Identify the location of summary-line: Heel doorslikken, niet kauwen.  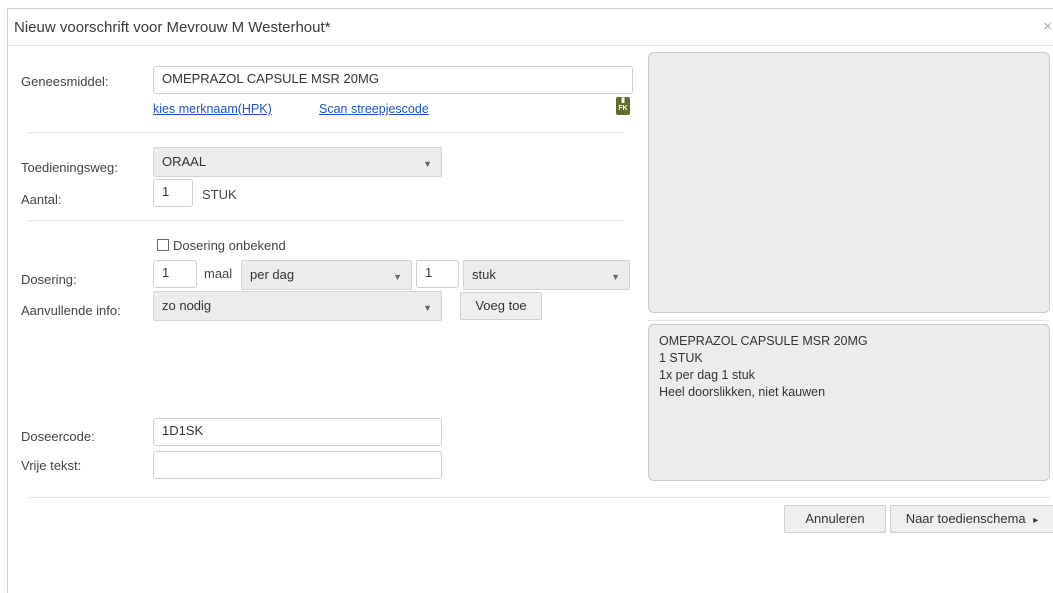
(742, 392).